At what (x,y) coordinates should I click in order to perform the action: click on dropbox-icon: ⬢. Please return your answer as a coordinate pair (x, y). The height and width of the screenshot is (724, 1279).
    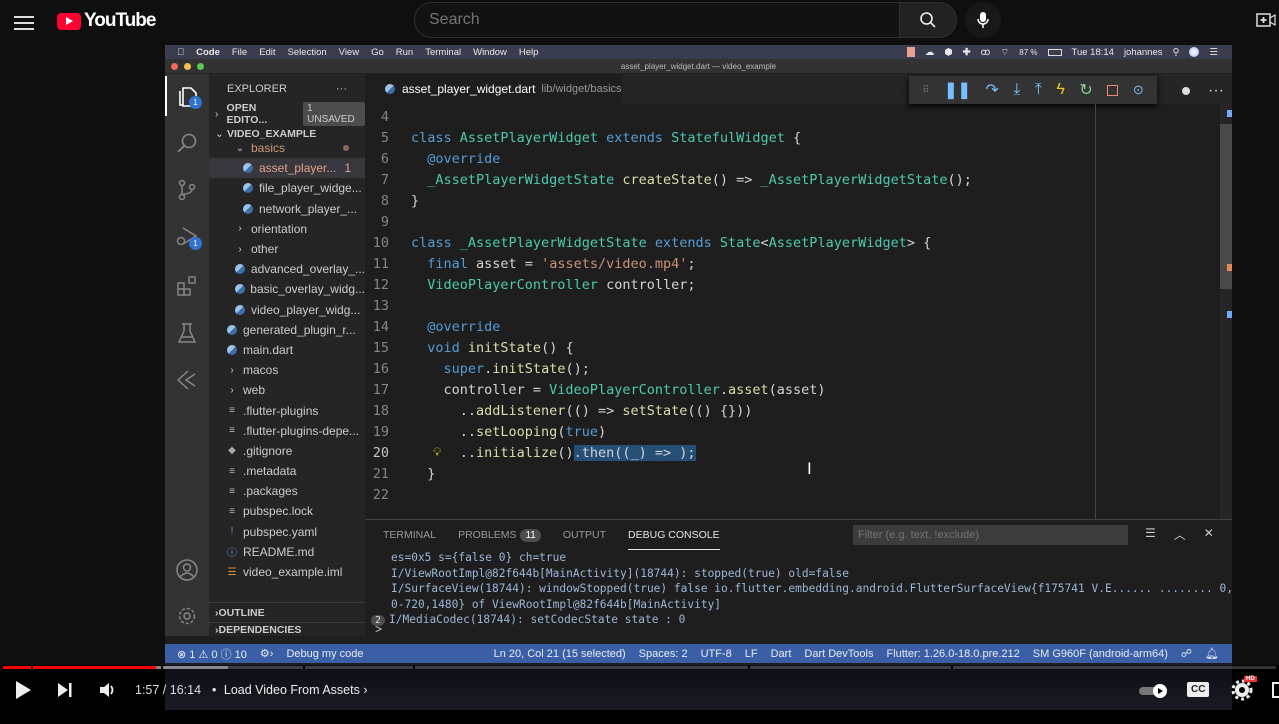
    Looking at the image, I should click on (948, 52).